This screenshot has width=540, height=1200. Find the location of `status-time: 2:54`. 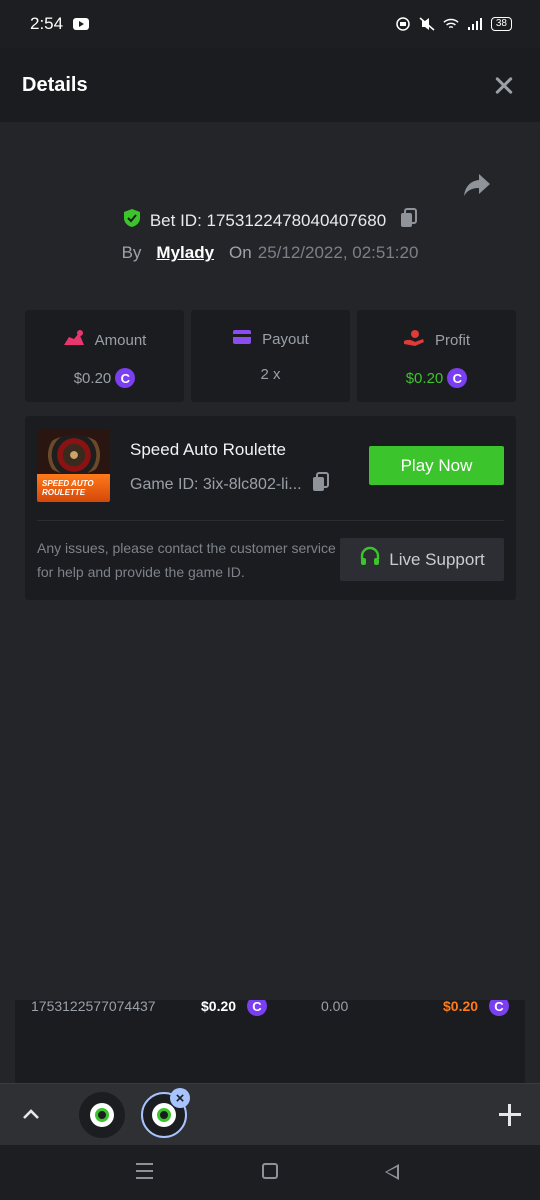

status-time: 2:54 is located at coordinates (47, 23).